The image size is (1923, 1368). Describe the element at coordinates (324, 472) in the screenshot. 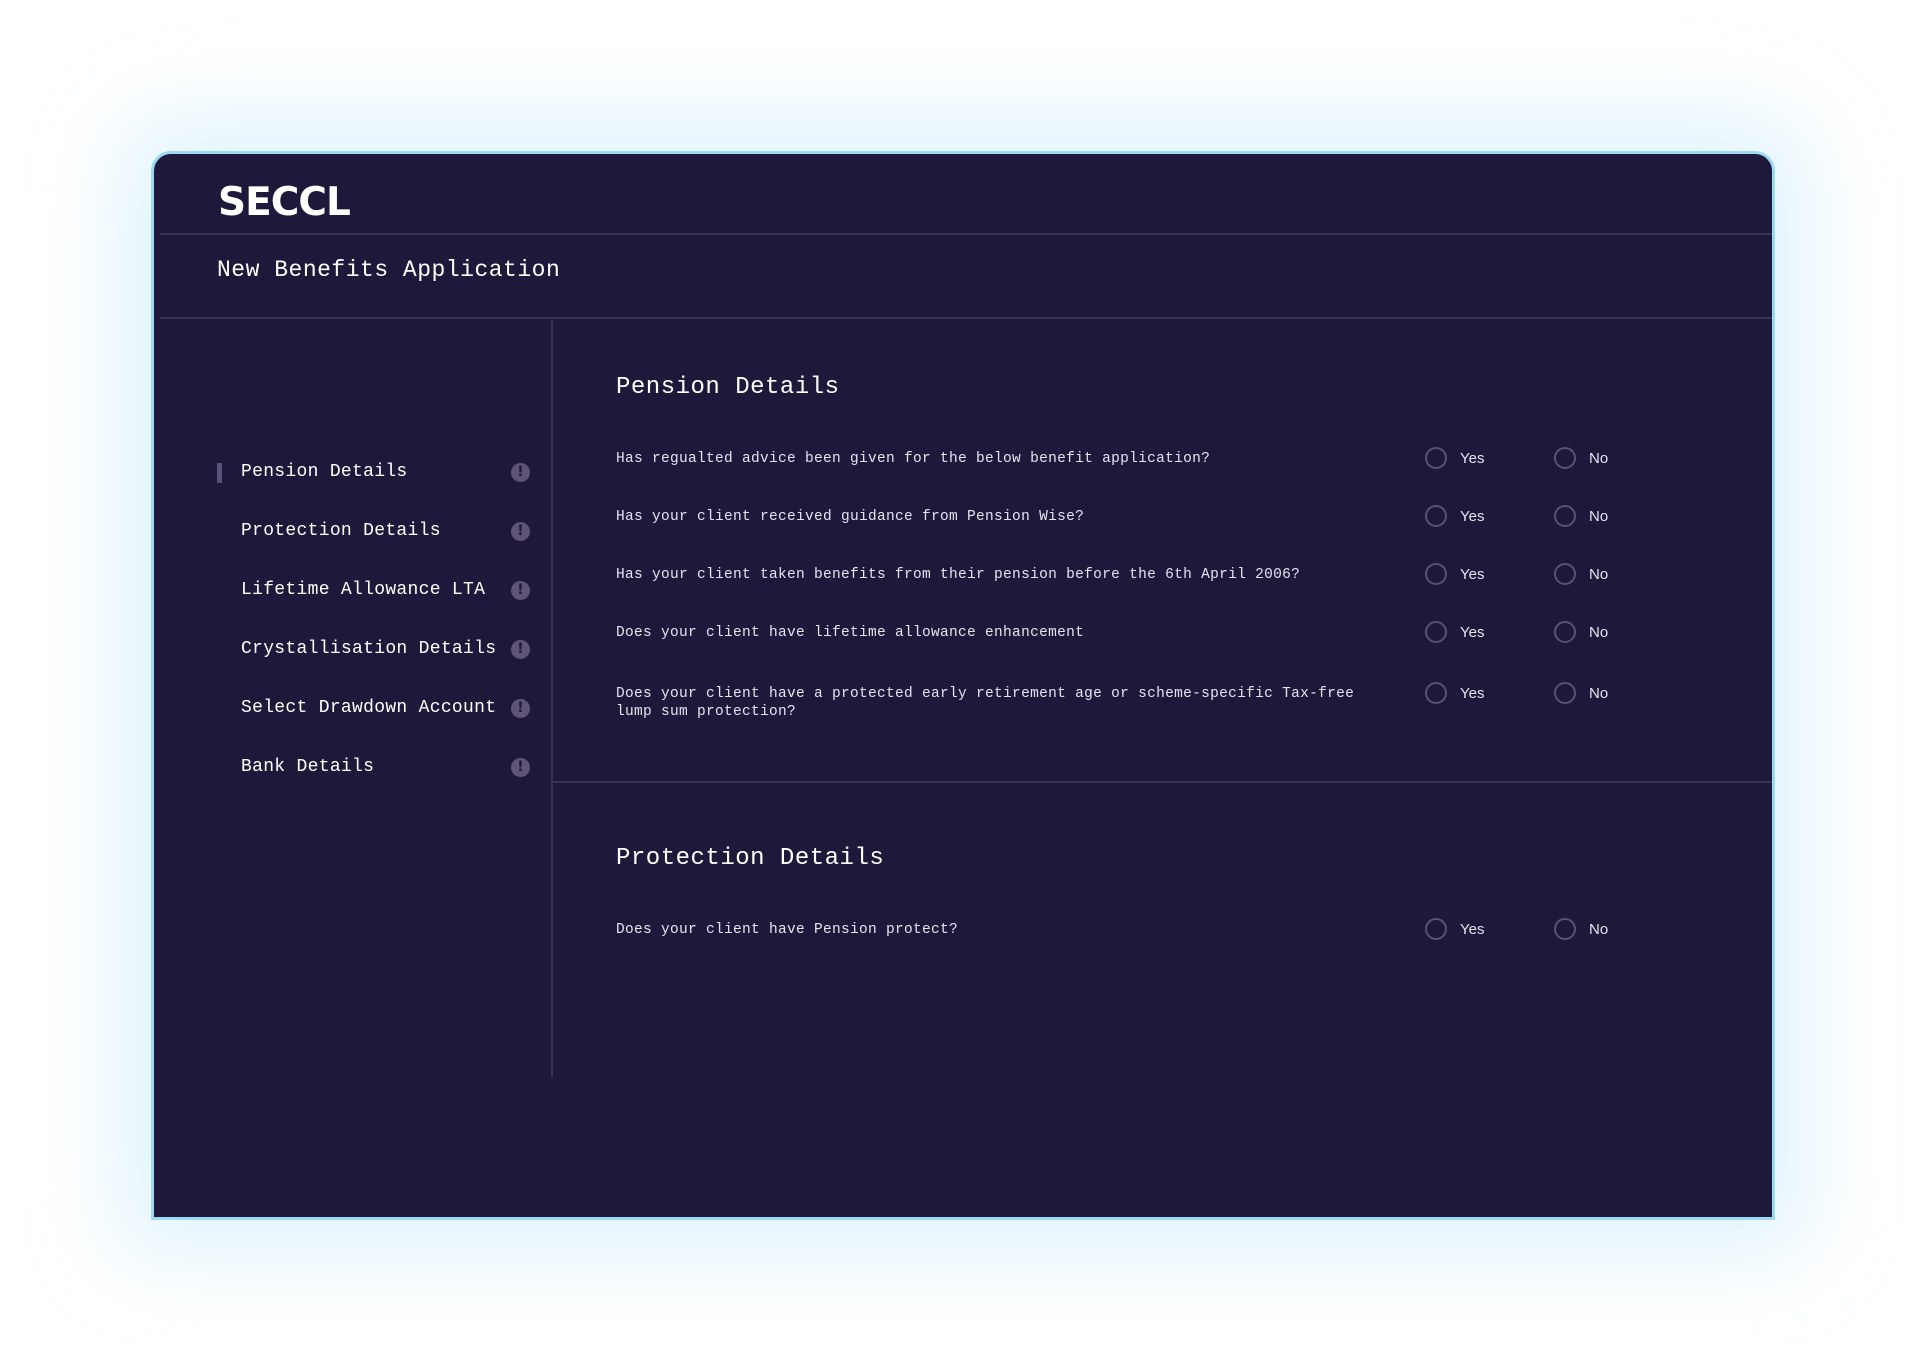

I see `sidebar-item-label: Pension Details` at that location.